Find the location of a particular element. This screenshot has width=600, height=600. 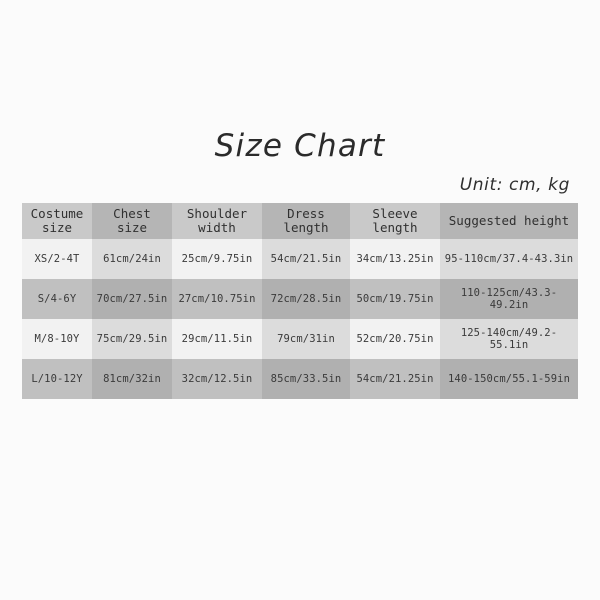

column-header-chest-size: Chest size is located at coordinates (132, 221).